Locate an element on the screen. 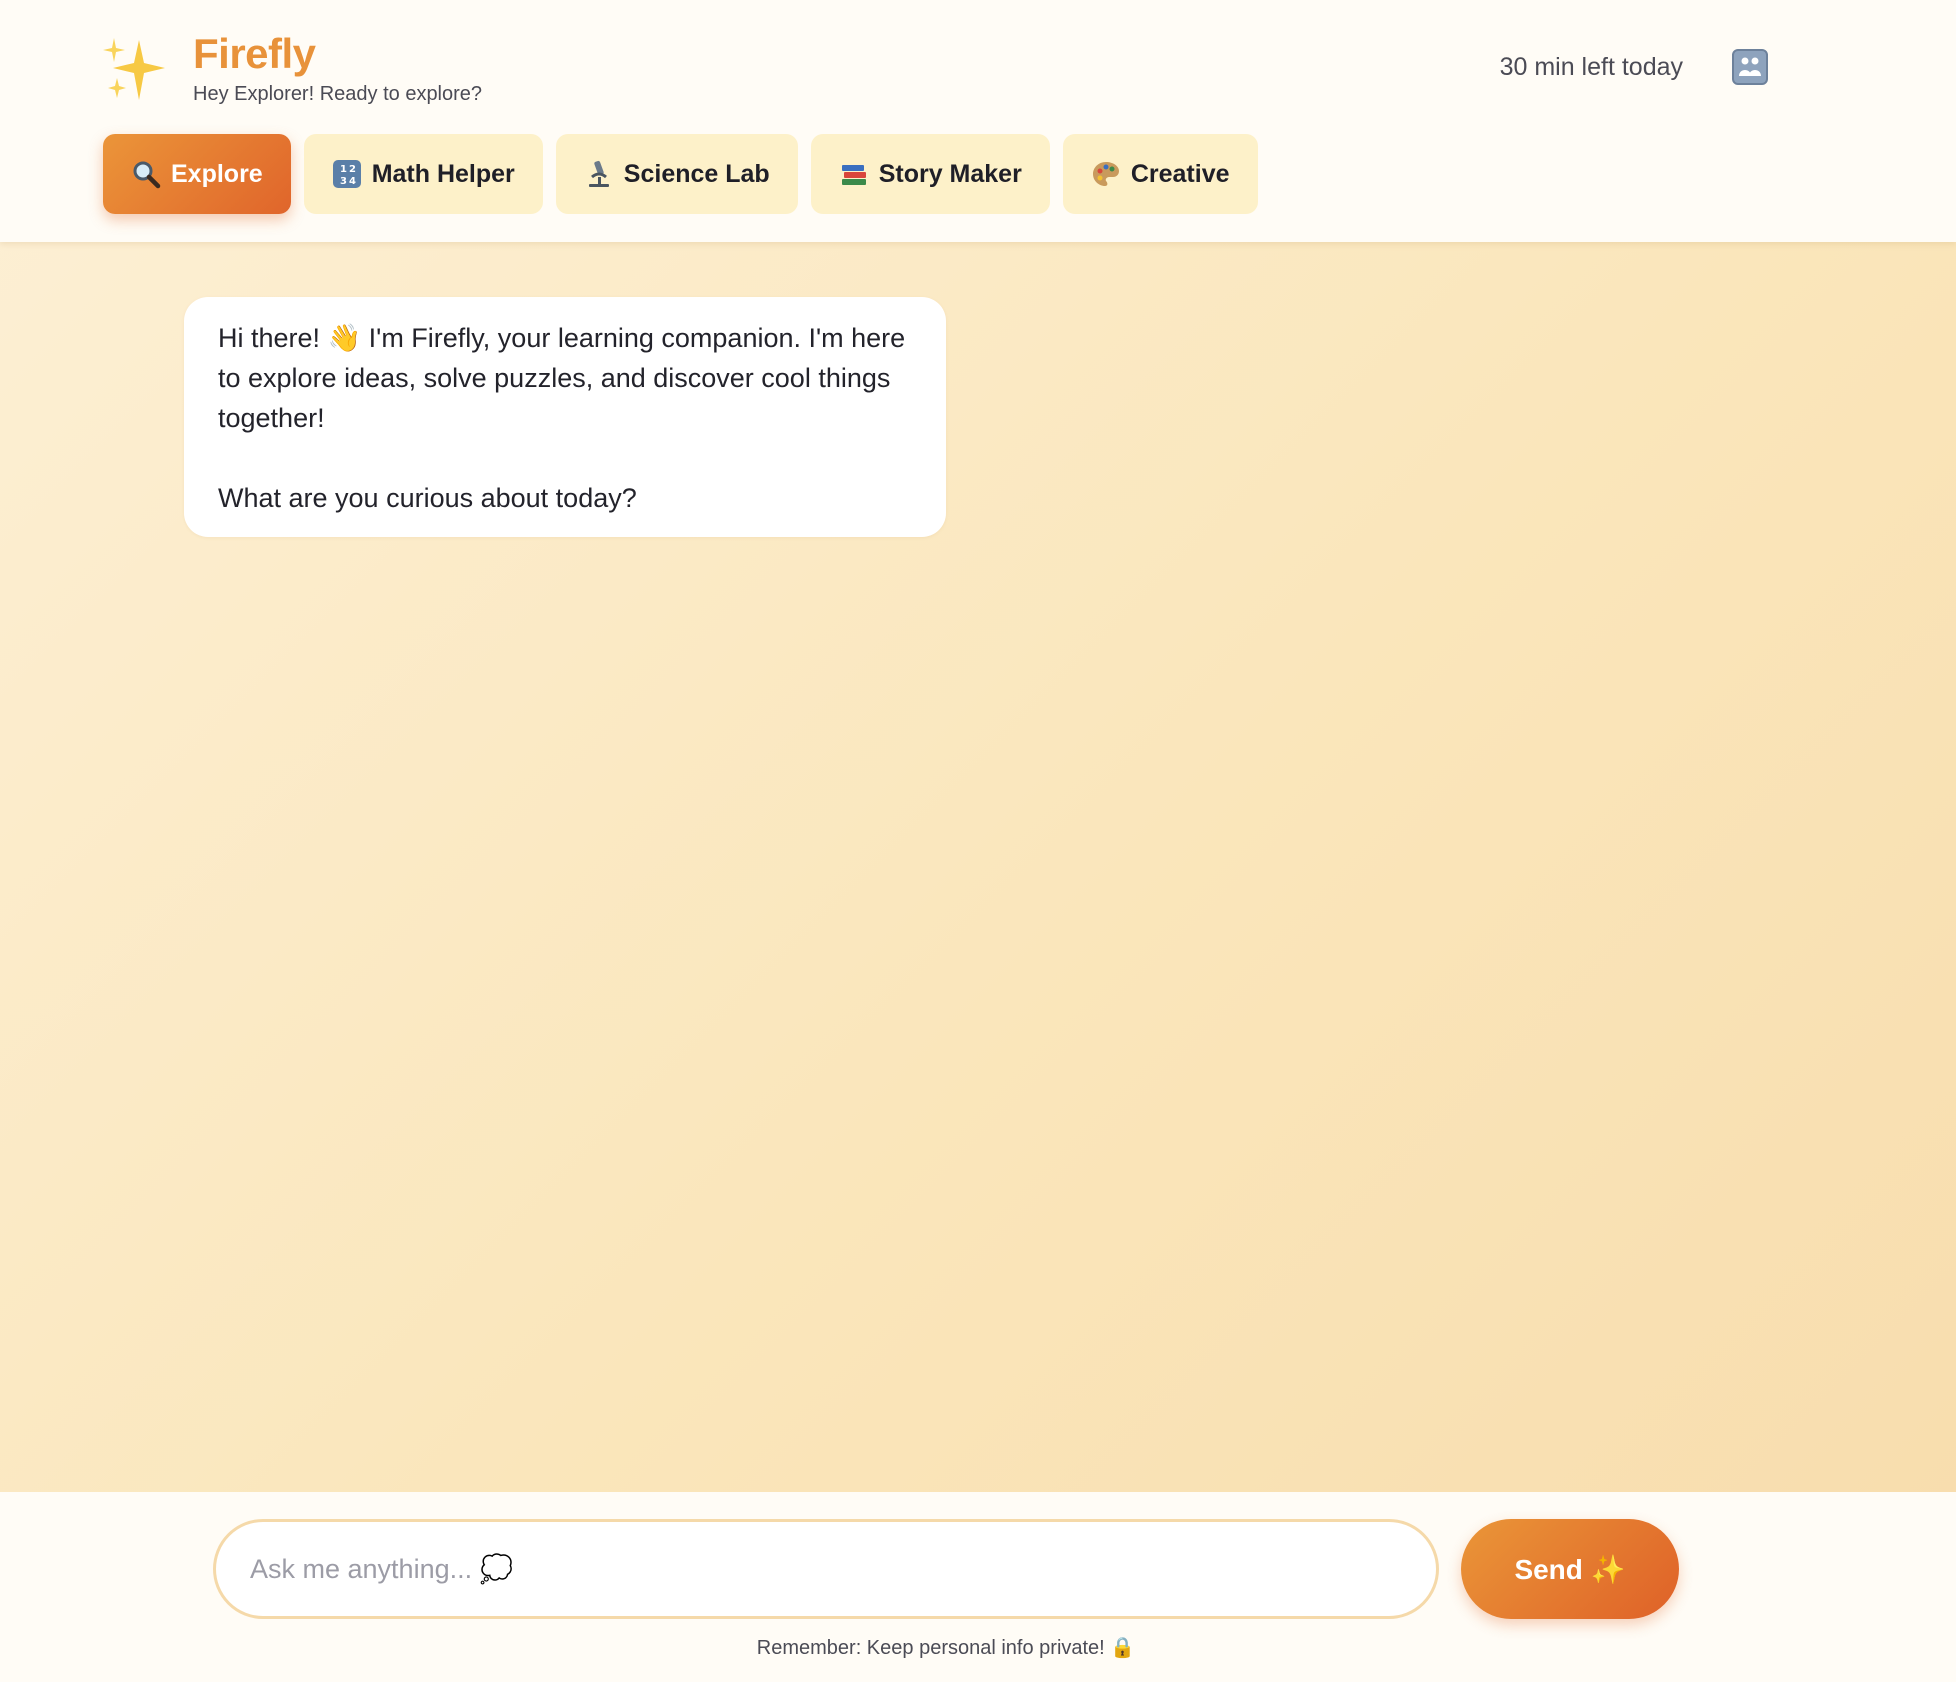 The width and height of the screenshot is (1956, 1682). tab-science-lab: Science Lab is located at coordinates (676, 174).